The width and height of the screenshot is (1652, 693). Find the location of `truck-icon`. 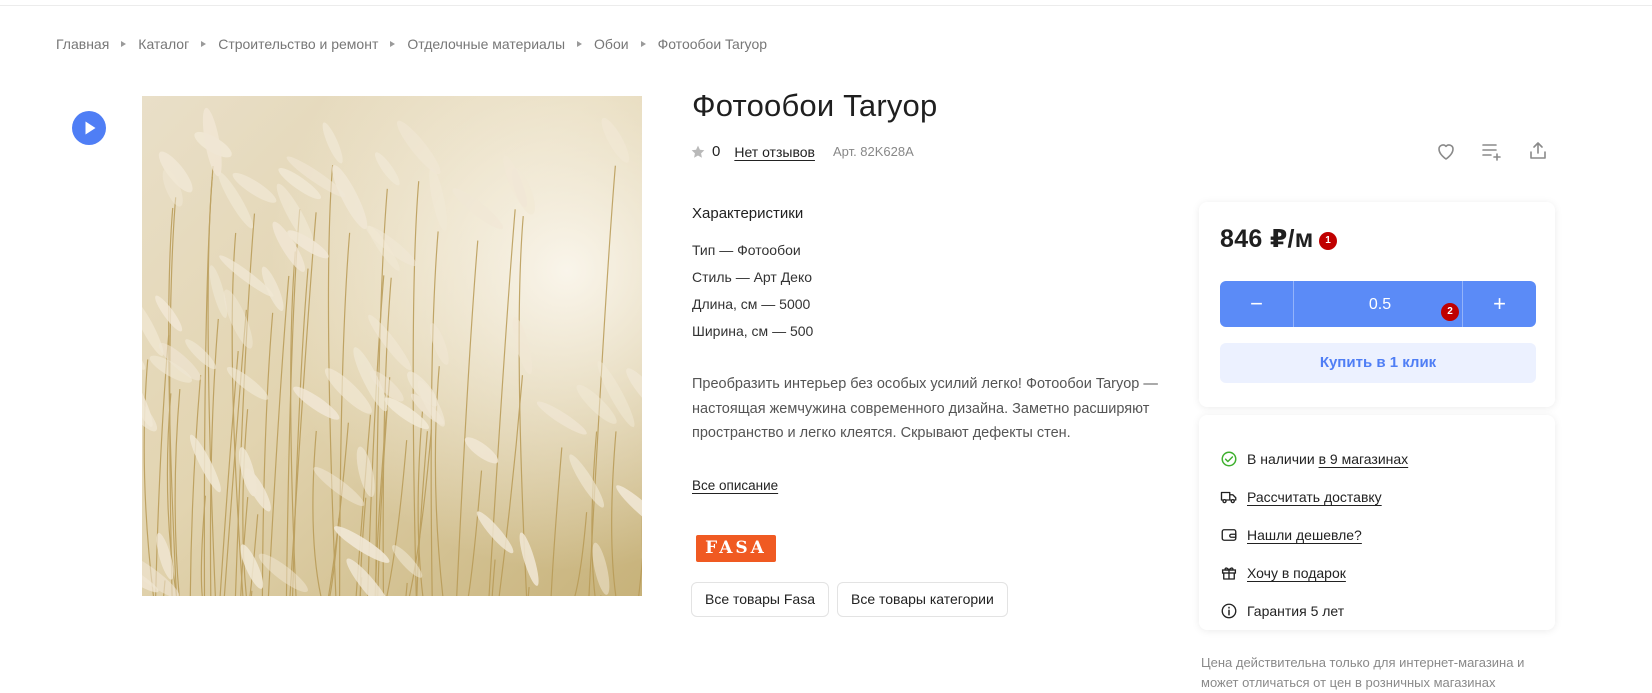

truck-icon is located at coordinates (1228, 497).